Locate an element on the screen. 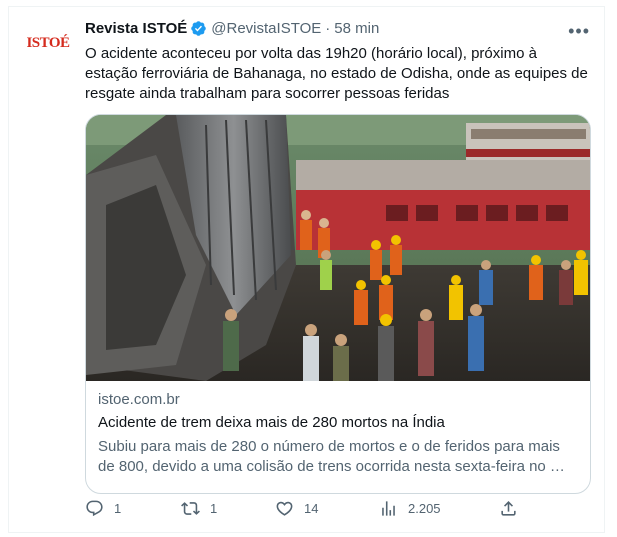 The image size is (617, 537). more-icon: ••• is located at coordinates (579, 31).